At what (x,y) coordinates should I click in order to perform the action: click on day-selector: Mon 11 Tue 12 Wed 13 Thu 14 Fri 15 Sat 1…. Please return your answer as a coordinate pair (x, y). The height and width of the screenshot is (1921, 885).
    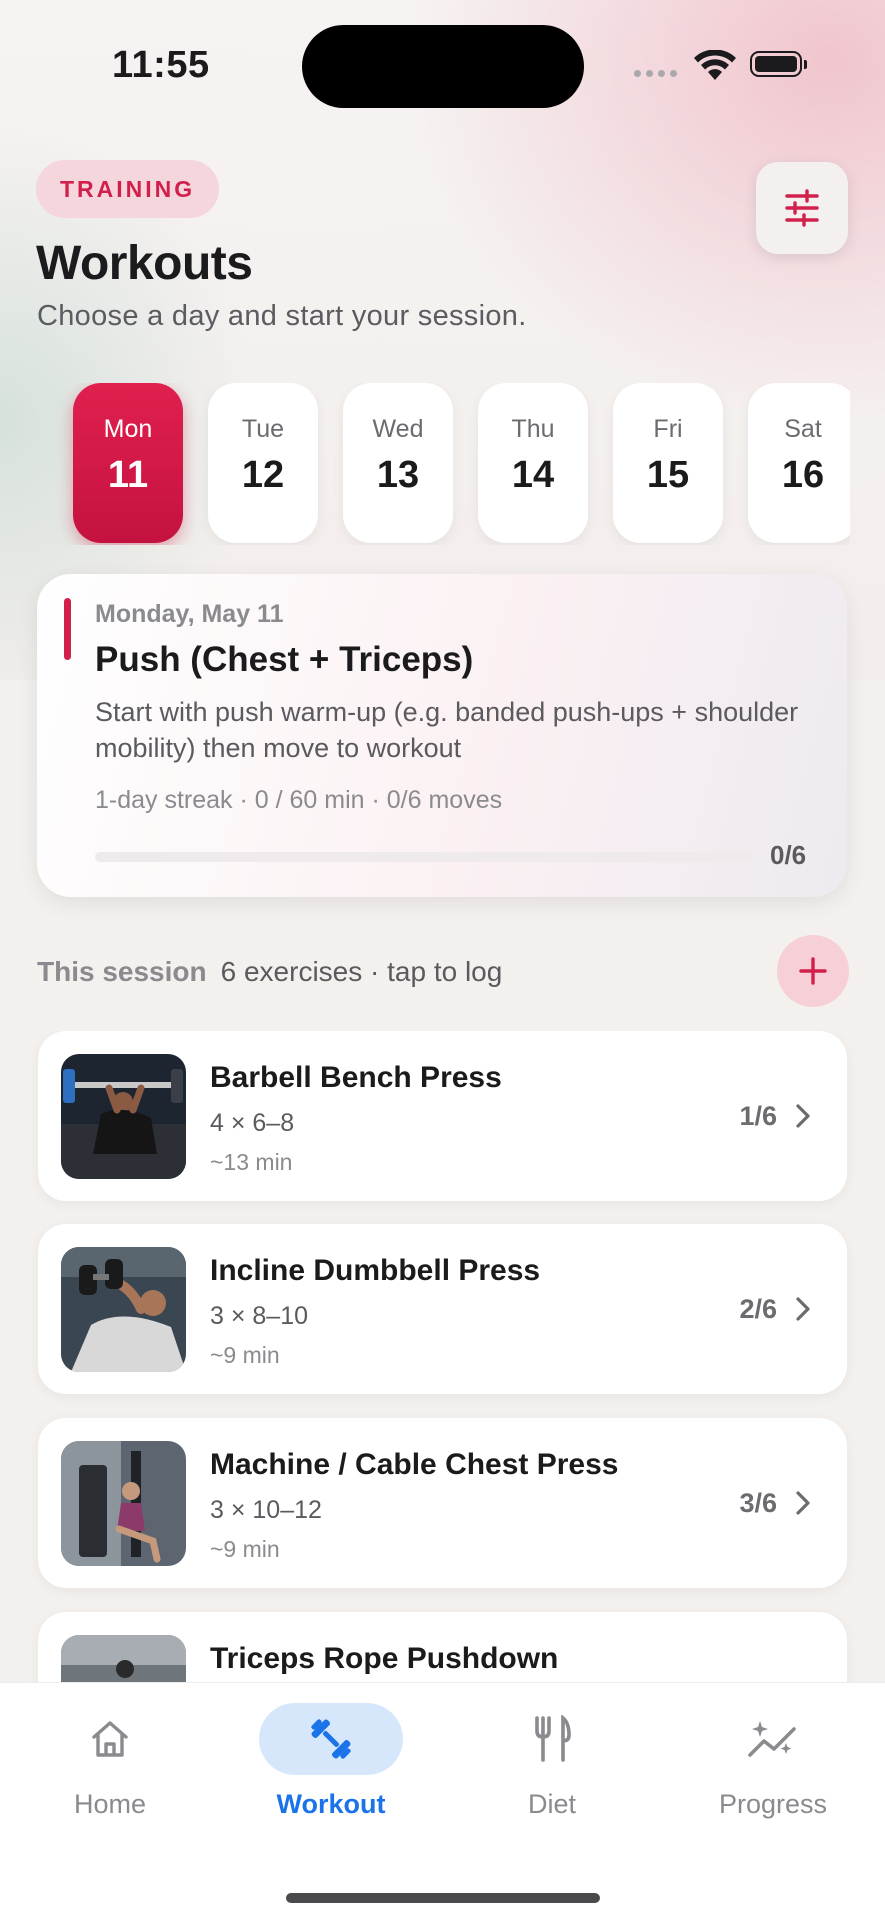
    Looking at the image, I should click on (425, 464).